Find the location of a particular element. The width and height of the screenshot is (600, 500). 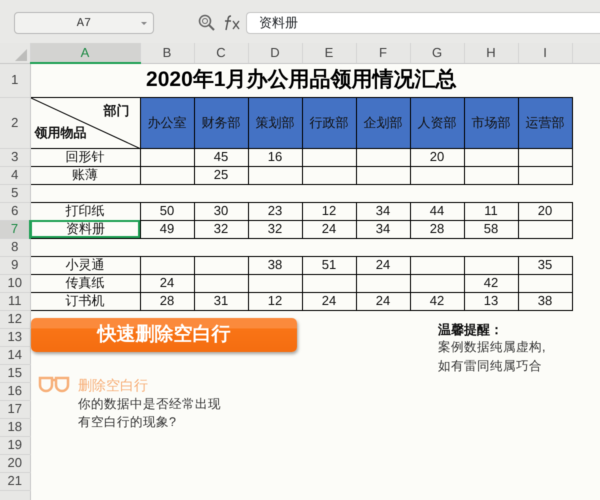

caret-icon is located at coordinates (144, 23).